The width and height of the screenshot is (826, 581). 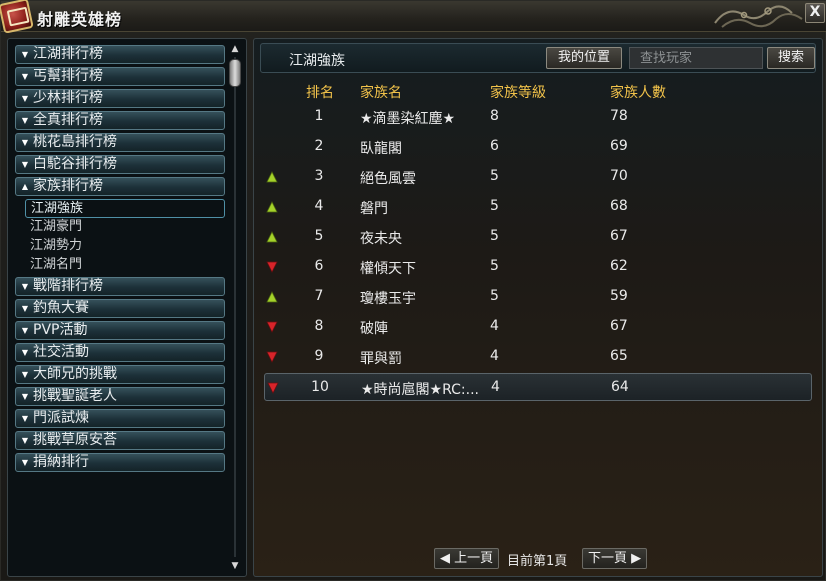 What do you see at coordinates (68, 98) in the screenshot?
I see `category-label: 少林排行榜` at bounding box center [68, 98].